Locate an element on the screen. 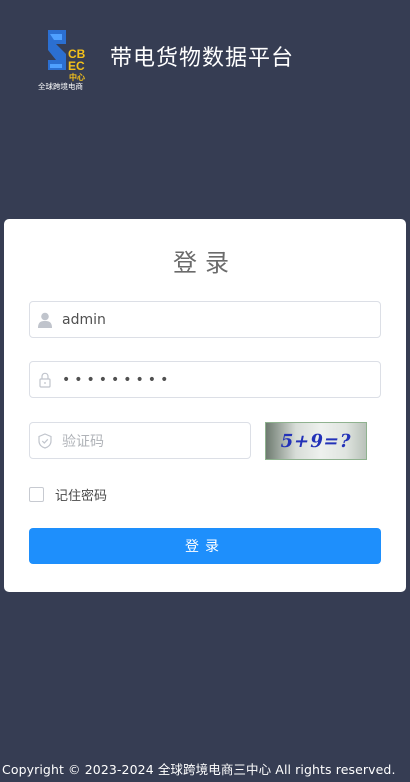 This screenshot has height=782, width=410. remember-password: 记住密码 is located at coordinates (68, 494).